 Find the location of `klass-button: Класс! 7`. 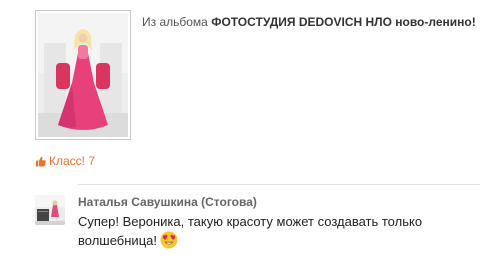

klass-button: Класс! 7 is located at coordinates (65, 161).